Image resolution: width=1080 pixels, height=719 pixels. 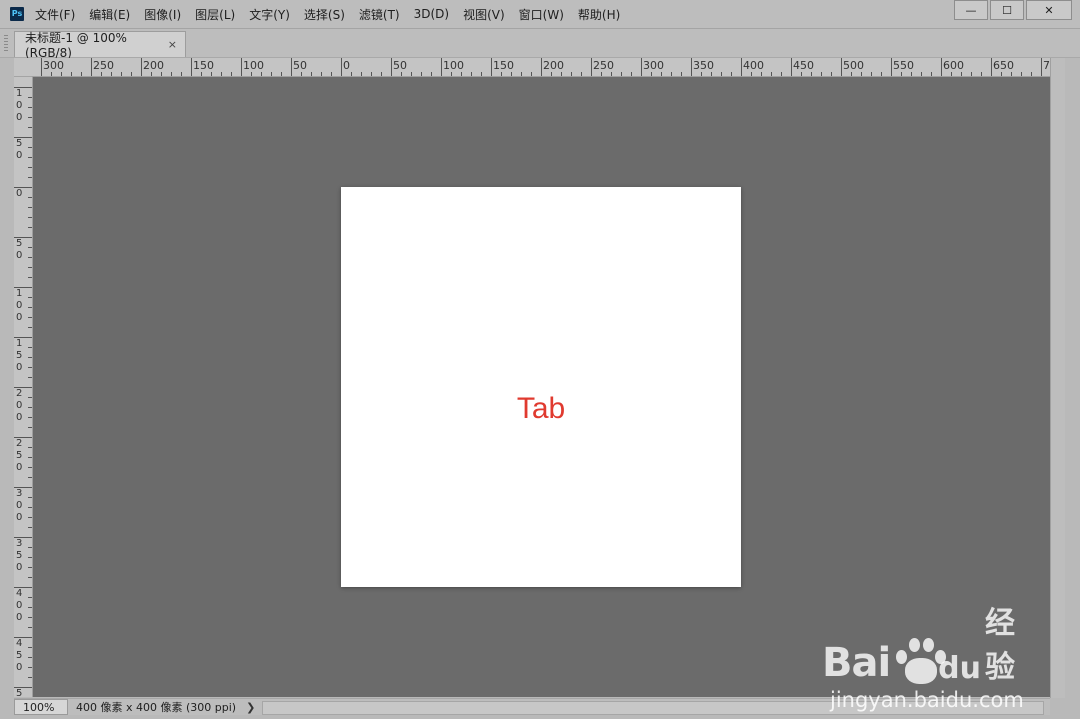 I want to click on menu-type: 文字(Y), so click(x=269, y=14).